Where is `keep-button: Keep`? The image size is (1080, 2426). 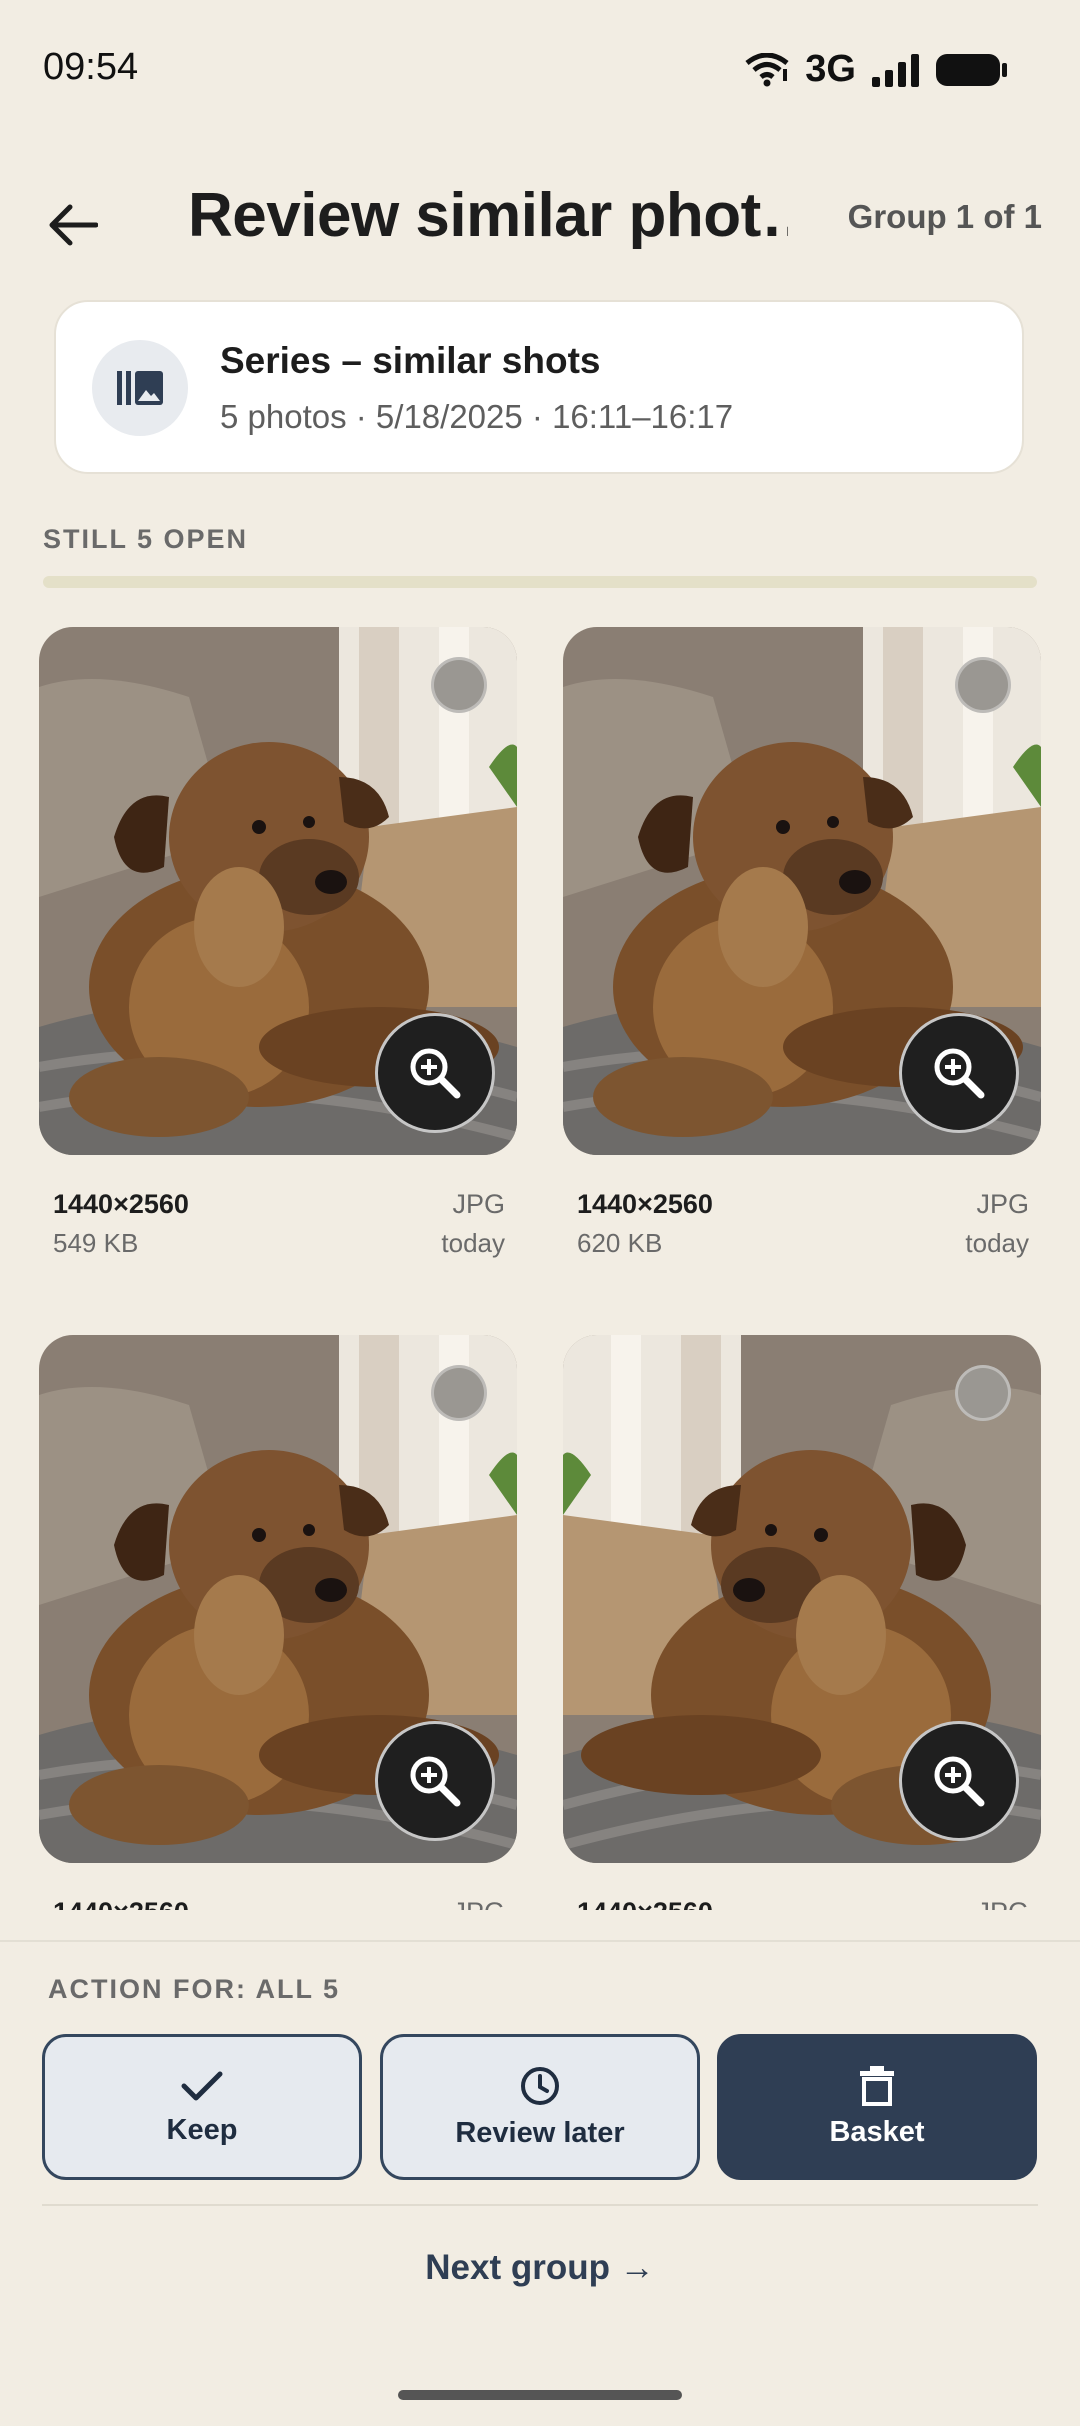 keep-button: Keep is located at coordinates (202, 2107).